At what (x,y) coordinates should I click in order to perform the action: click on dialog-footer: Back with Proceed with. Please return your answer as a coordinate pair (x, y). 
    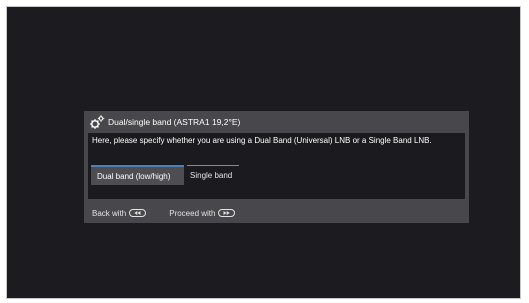
    Looking at the image, I should click on (276, 213).